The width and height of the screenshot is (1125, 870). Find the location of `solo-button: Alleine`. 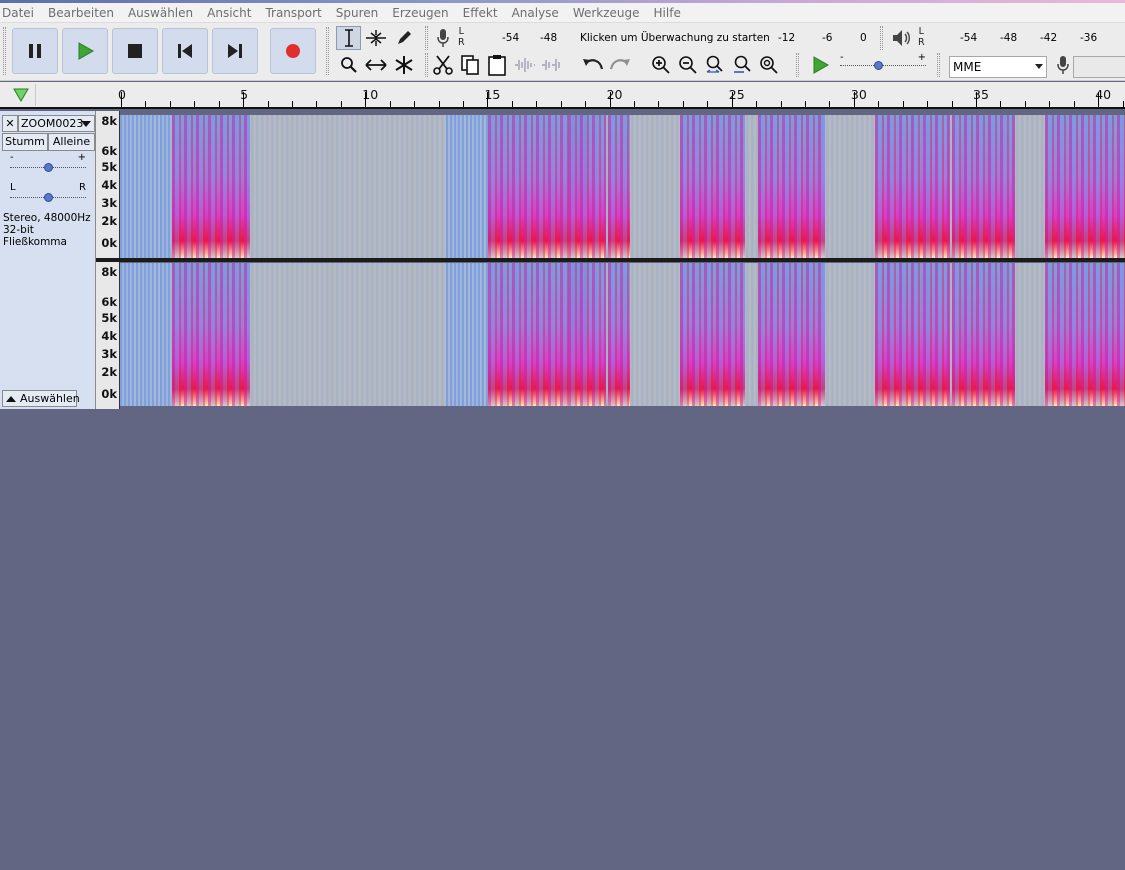

solo-button: Alleine is located at coordinates (71, 142).